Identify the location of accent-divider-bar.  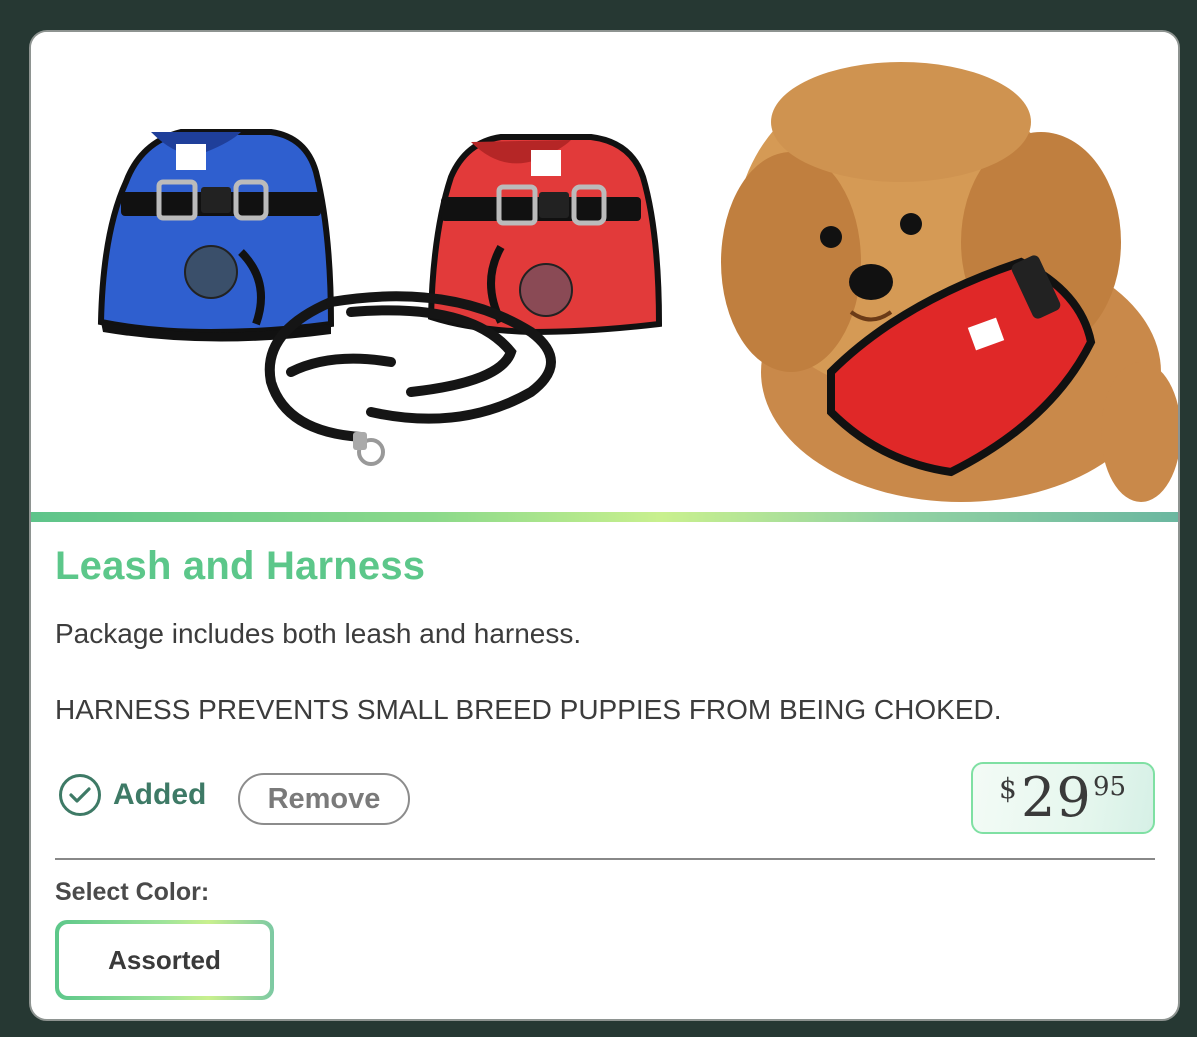
(604, 517).